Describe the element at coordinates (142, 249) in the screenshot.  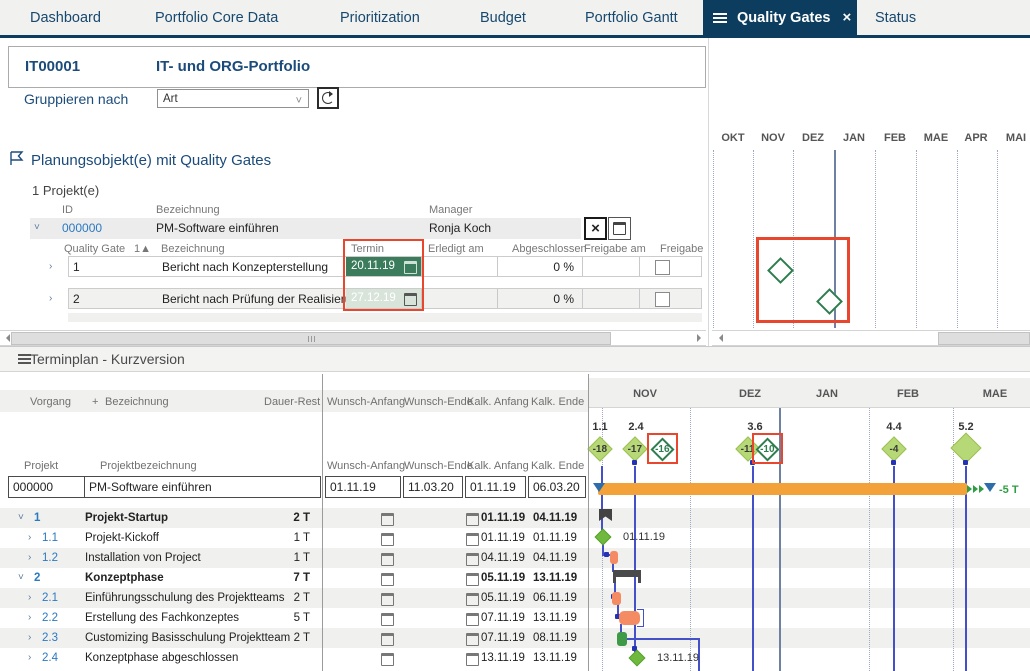
I see `qg-sort-indicator: 1▲` at that location.